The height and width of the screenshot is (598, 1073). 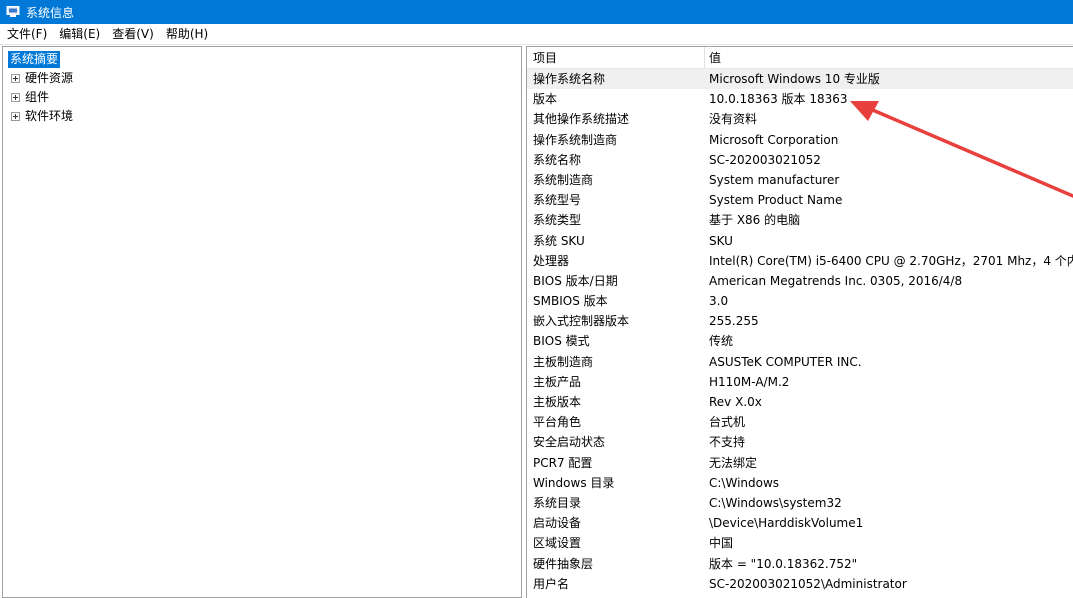 What do you see at coordinates (755, 220) in the screenshot?
I see `row-value-cell: 基于 X86 的电脑` at bounding box center [755, 220].